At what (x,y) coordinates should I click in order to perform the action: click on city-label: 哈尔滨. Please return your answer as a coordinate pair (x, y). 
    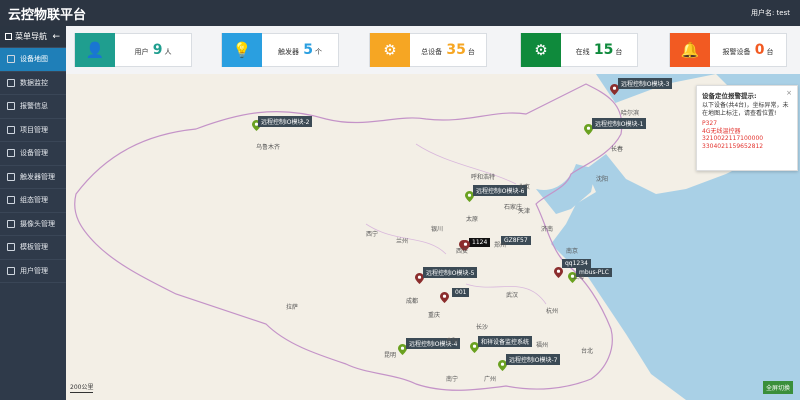
    Looking at the image, I should click on (630, 113).